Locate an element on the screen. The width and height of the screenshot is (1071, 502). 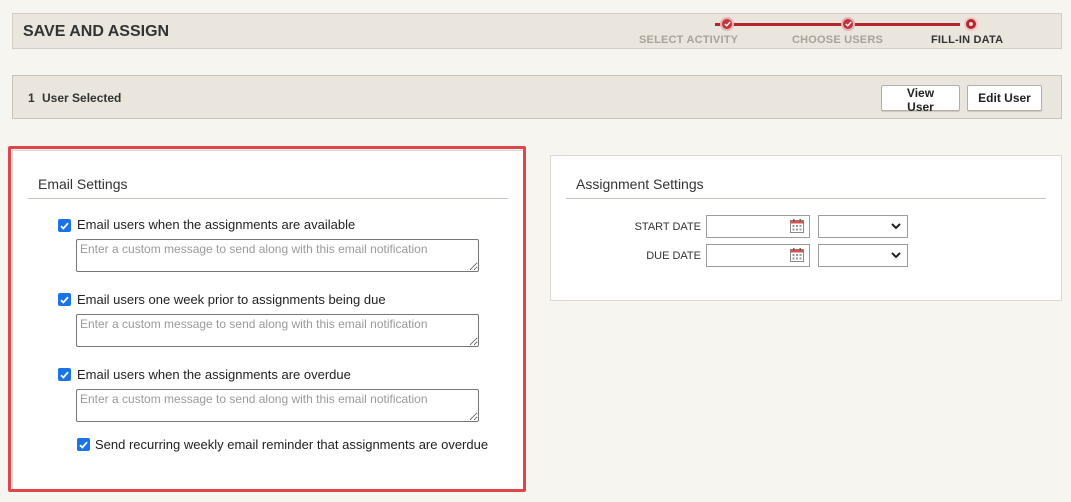
user-selection-bar: 1 User Selected View User Edit User is located at coordinates (537, 97).